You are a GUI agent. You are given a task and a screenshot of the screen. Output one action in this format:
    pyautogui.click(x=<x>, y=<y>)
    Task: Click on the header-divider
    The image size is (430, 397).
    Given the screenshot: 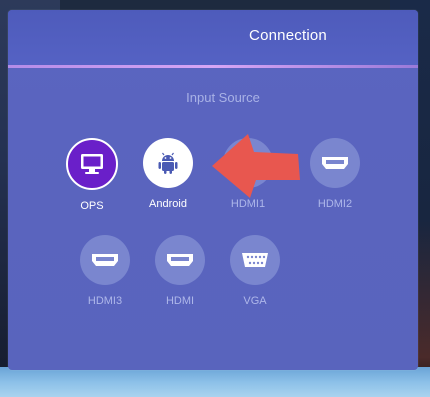 What is the action you would take?
    pyautogui.click(x=213, y=66)
    